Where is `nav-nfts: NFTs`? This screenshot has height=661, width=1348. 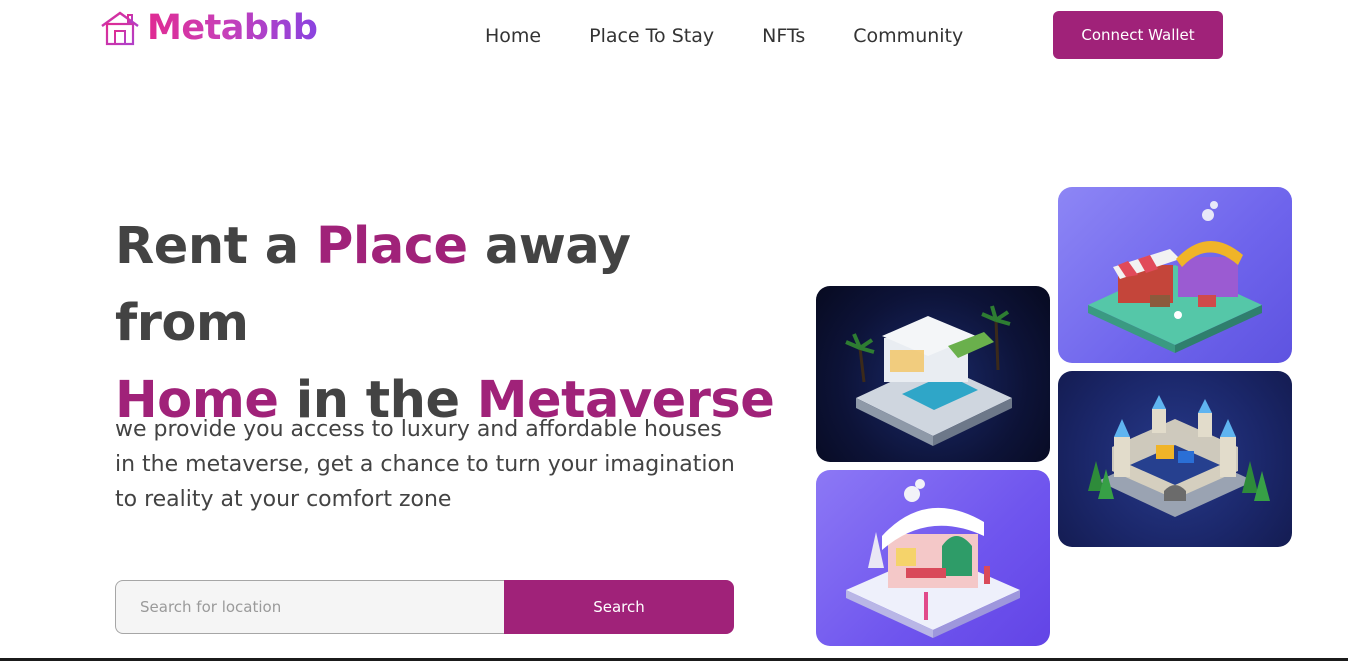 nav-nfts: NFTs is located at coordinates (783, 36).